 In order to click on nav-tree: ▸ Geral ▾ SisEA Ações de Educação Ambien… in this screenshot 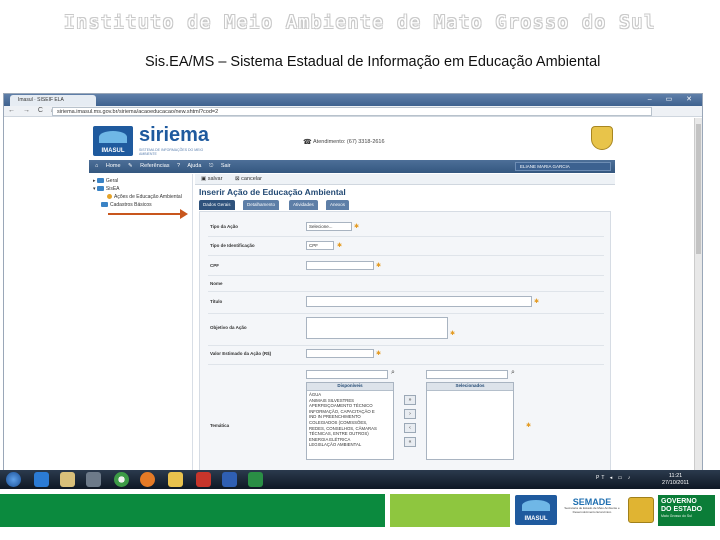, I will do `click(141, 323)`.